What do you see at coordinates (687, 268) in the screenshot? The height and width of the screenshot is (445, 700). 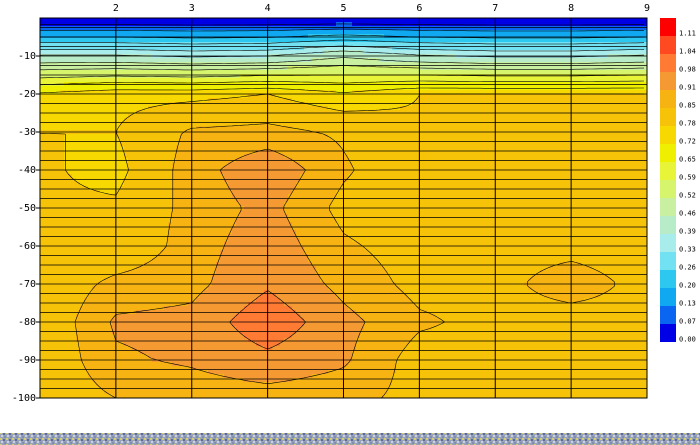 I see `colorbar-label: 0.26` at bounding box center [687, 268].